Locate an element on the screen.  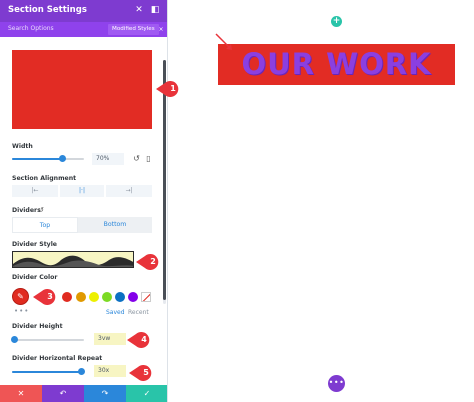
dividers-label: Dividers is located at coordinates (26, 210).